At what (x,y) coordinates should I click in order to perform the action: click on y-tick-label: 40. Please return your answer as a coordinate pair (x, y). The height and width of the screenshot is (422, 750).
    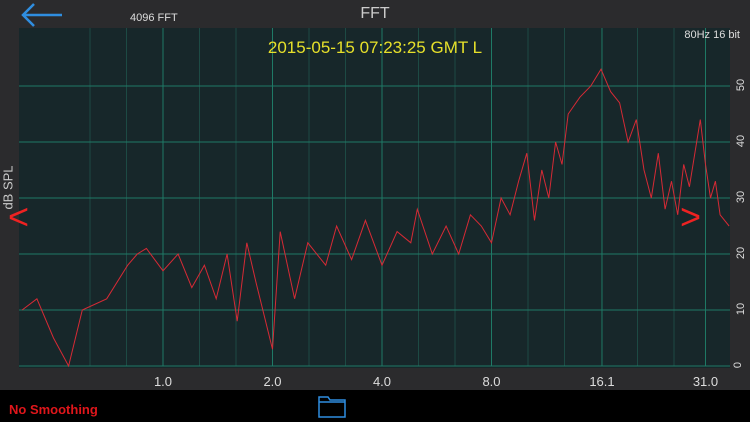
    Looking at the image, I should click on (741, 141).